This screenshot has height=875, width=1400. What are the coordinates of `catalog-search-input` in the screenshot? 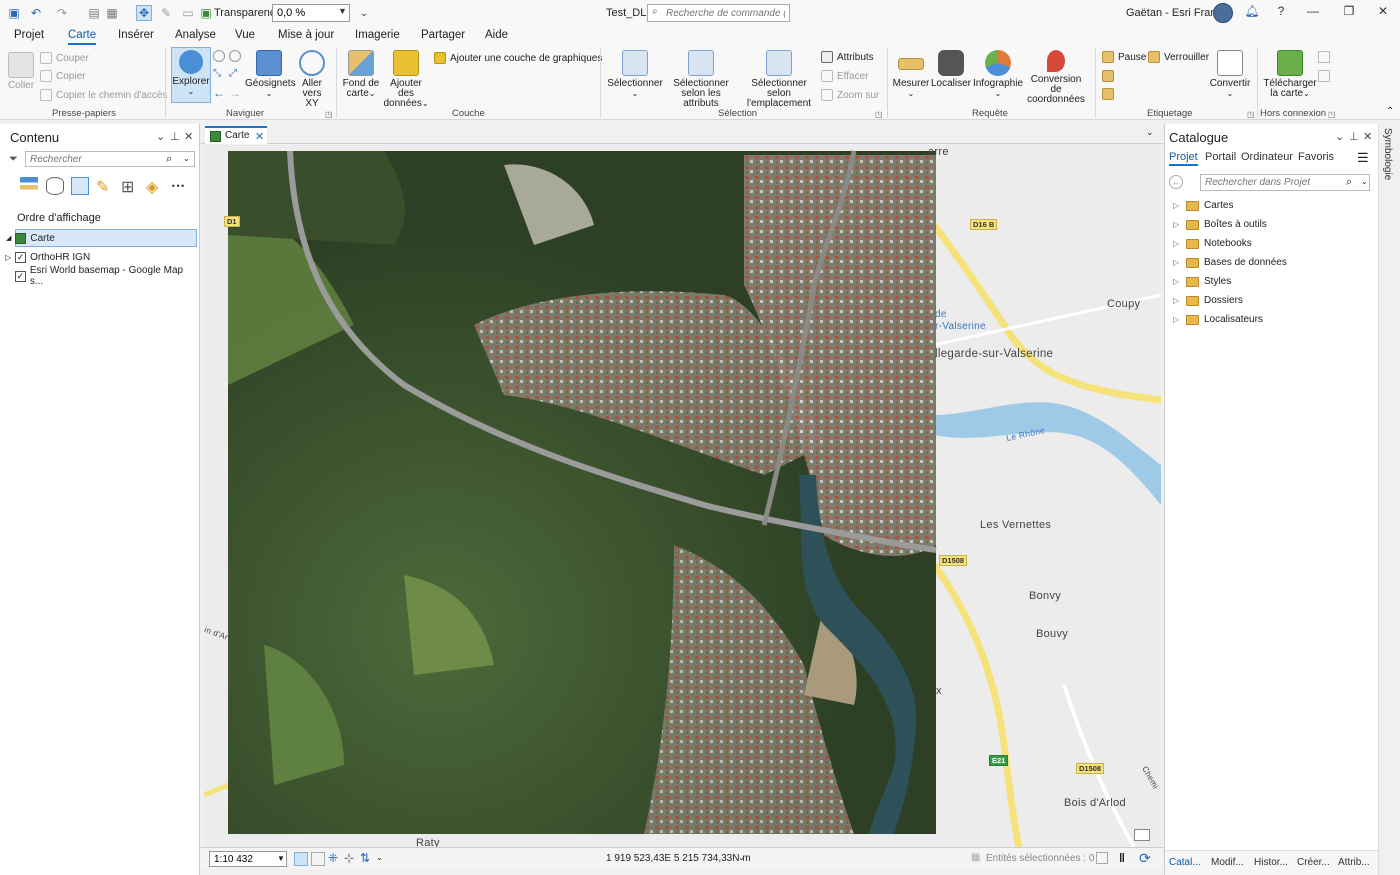 It's located at (1285, 182).